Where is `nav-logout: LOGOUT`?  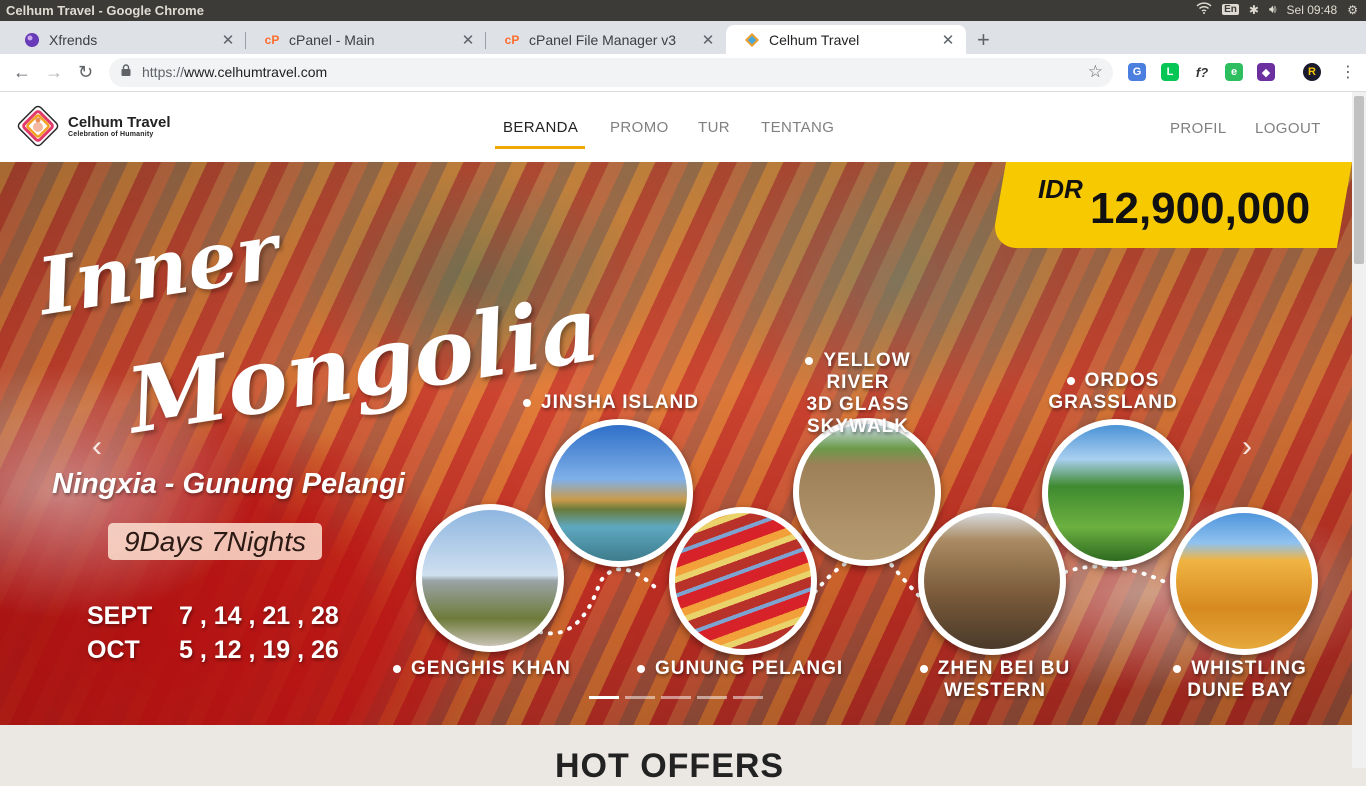 nav-logout: LOGOUT is located at coordinates (1288, 128).